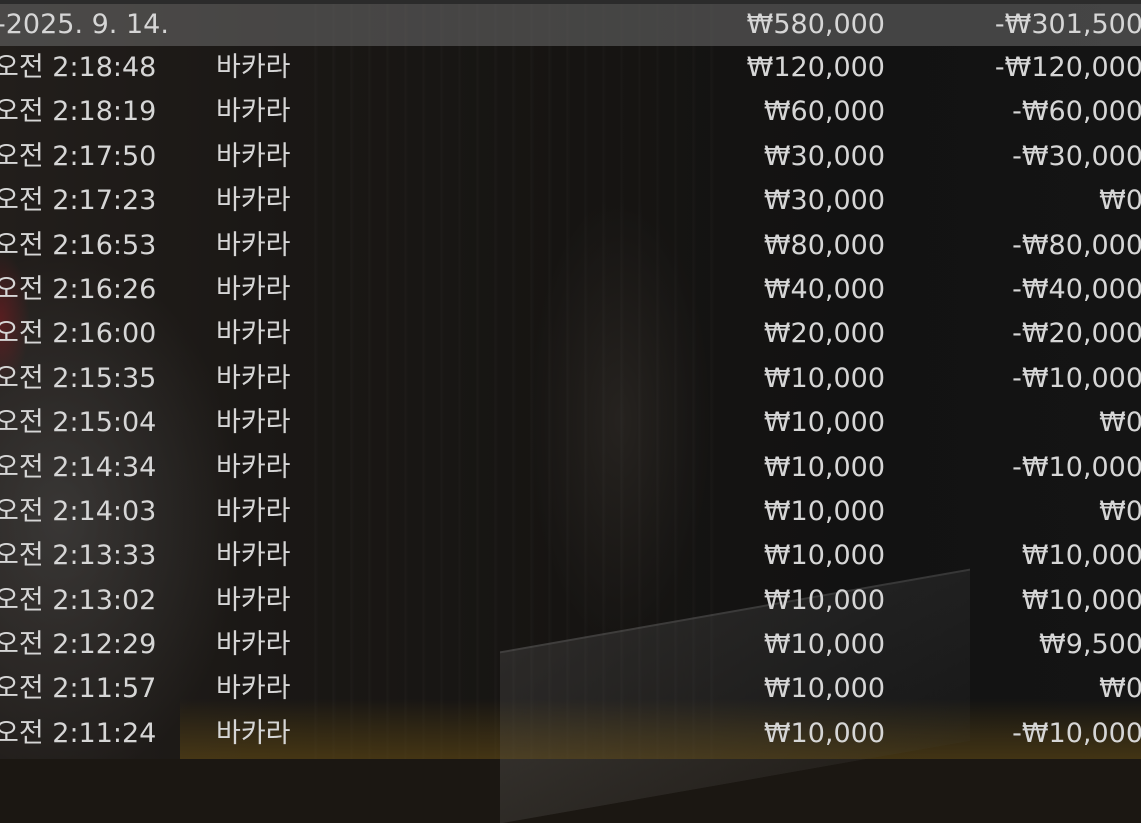  Describe the element at coordinates (1076, 156) in the screenshot. I see `row-result-amount: -₩30,000` at that location.